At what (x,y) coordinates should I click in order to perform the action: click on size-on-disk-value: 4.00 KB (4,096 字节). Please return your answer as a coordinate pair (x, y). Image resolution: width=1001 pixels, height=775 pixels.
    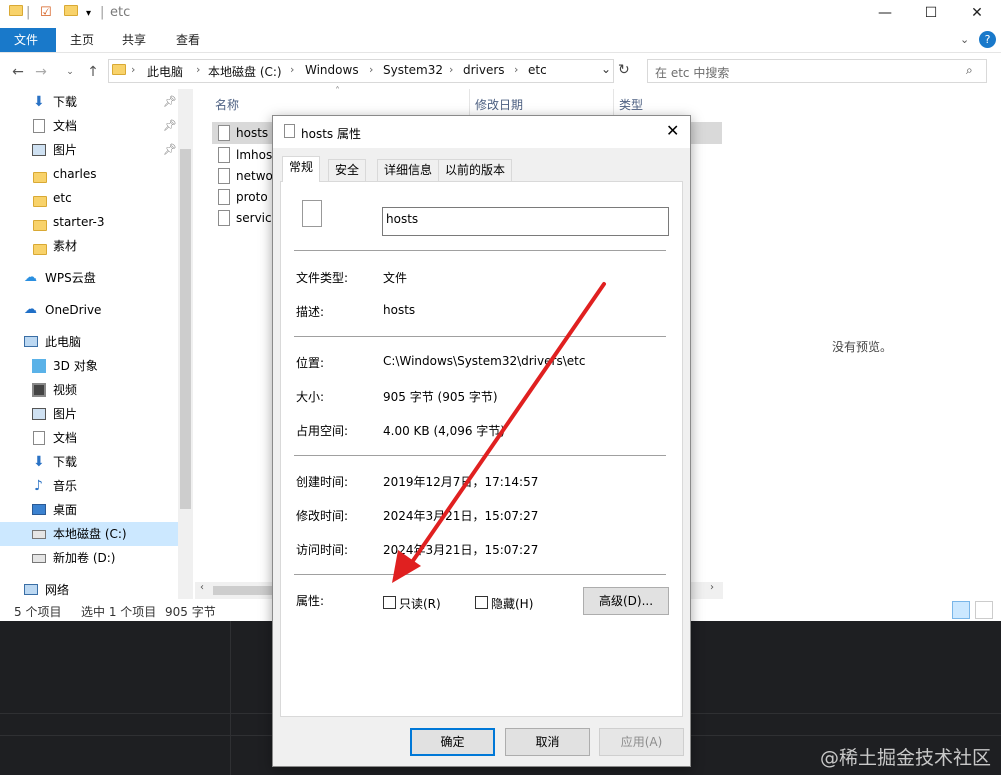
    Looking at the image, I should click on (444, 431).